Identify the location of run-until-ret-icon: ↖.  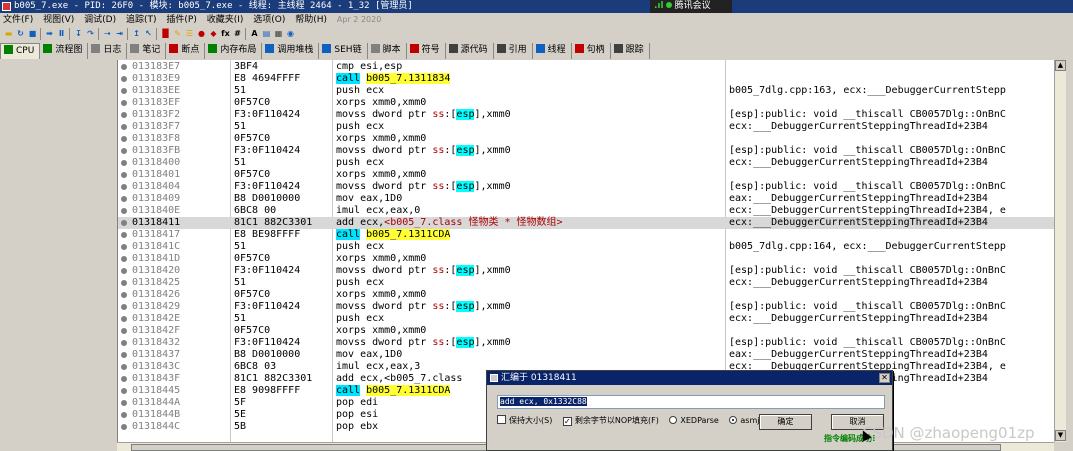
(148, 33).